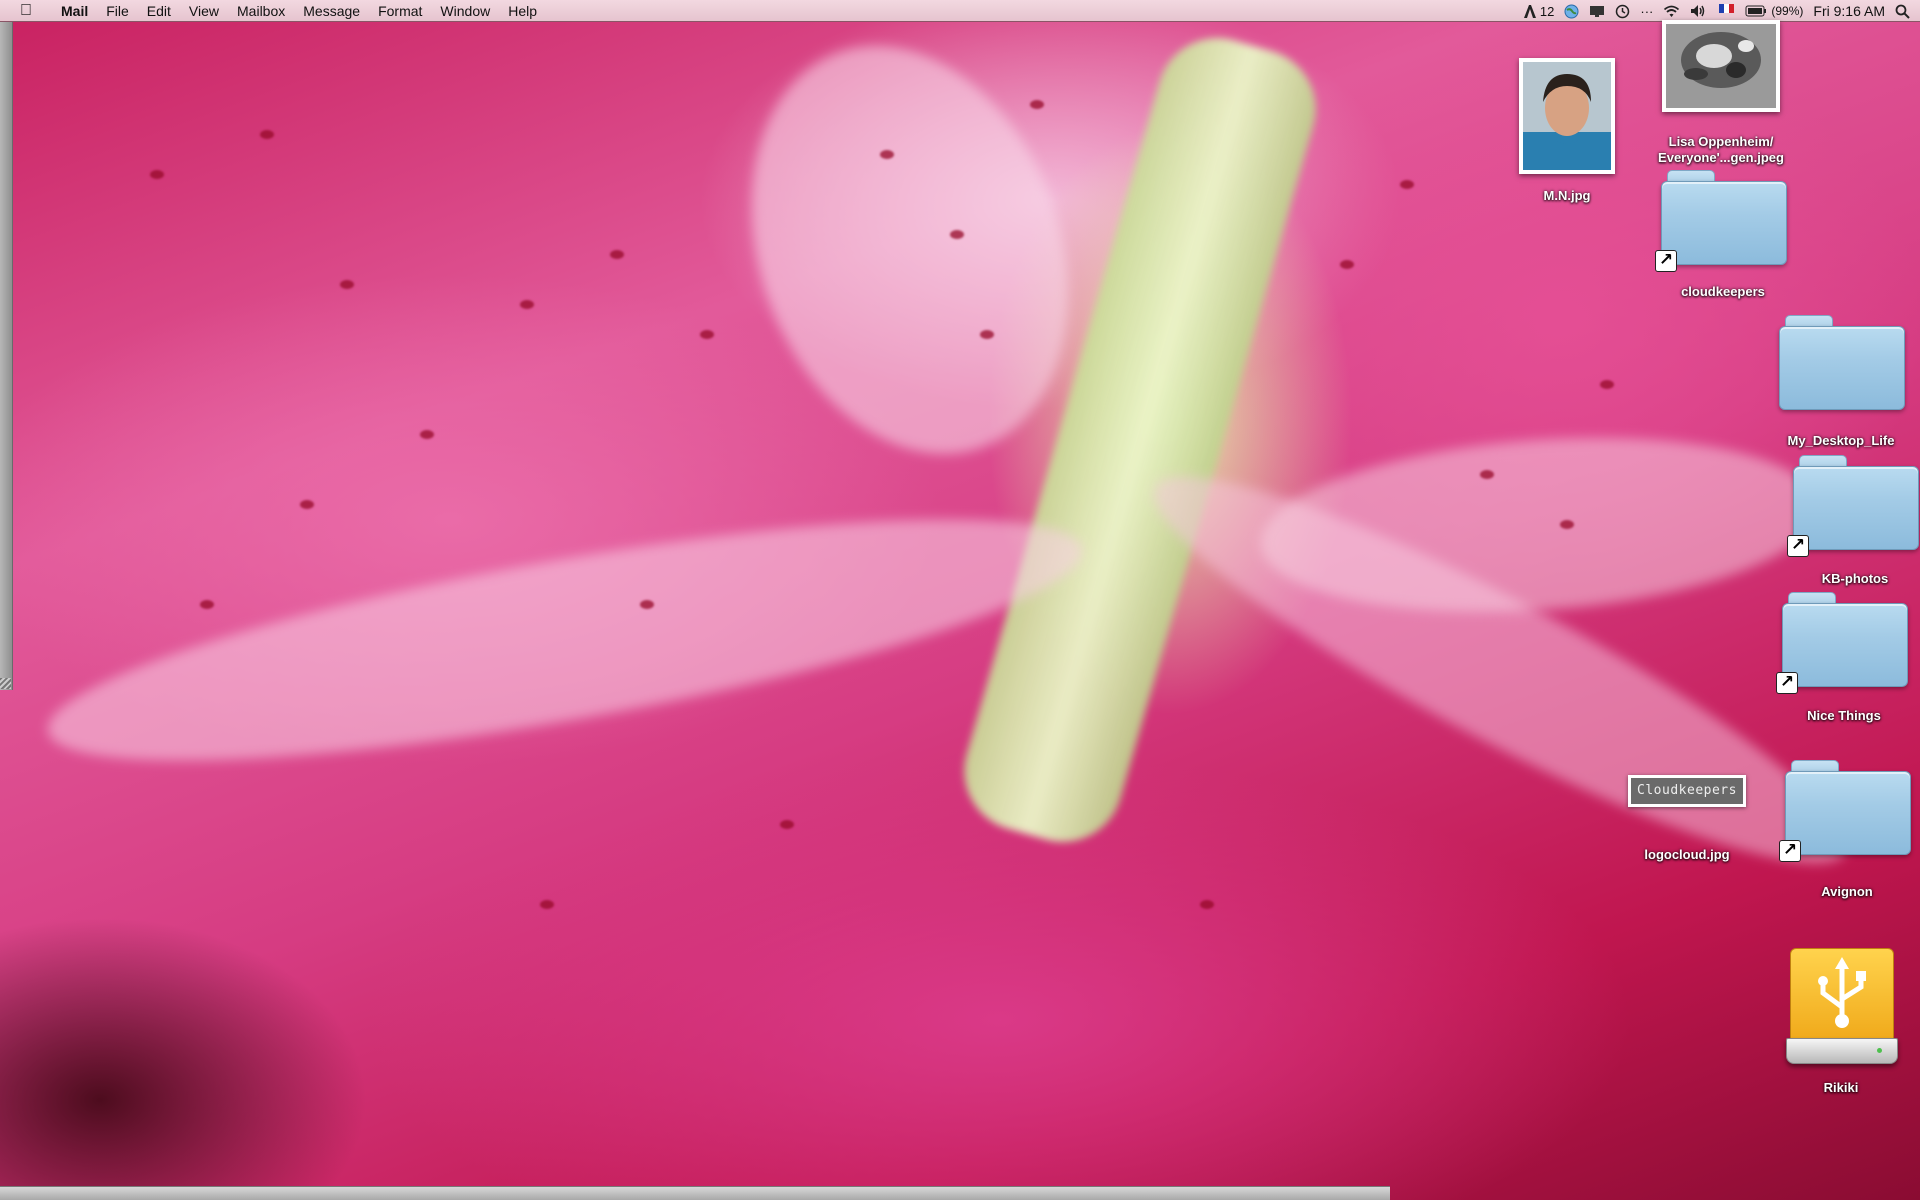 The width and height of the screenshot is (1920, 1200). Describe the element at coordinates (1849, 11) in the screenshot. I see `menubar-clock: Fri 9:16 AM` at that location.